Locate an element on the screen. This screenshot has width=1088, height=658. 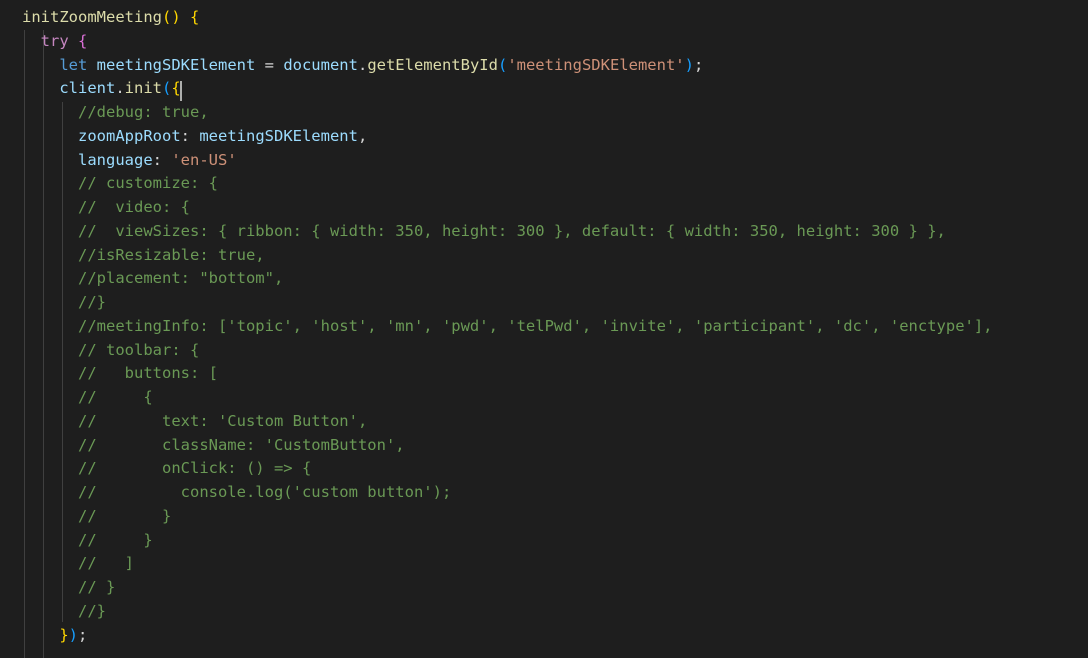
code-line: //isResizable: true, is located at coordinates (555, 256).